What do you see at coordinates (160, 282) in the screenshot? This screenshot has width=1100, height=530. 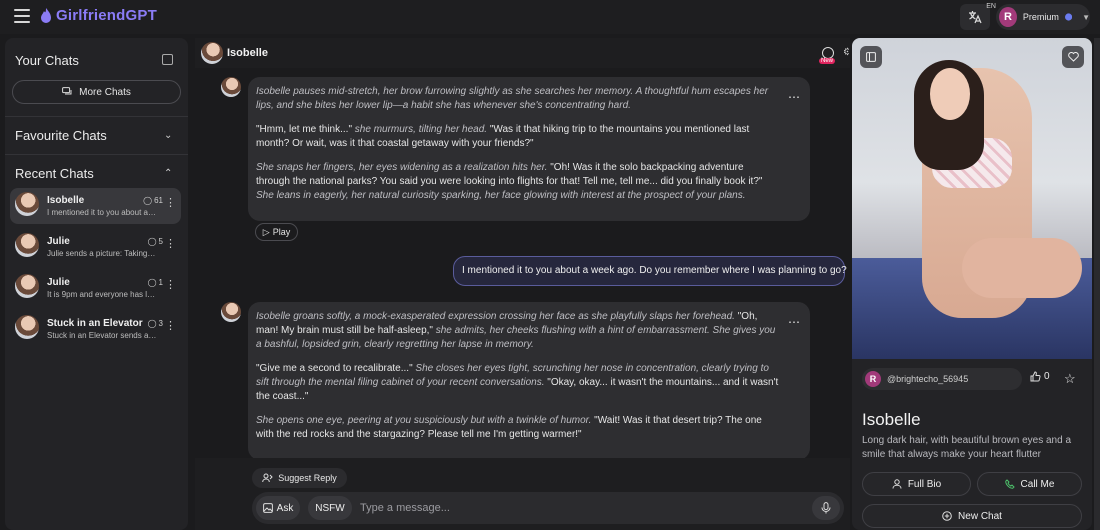 I see `message-count-value: 1` at bounding box center [160, 282].